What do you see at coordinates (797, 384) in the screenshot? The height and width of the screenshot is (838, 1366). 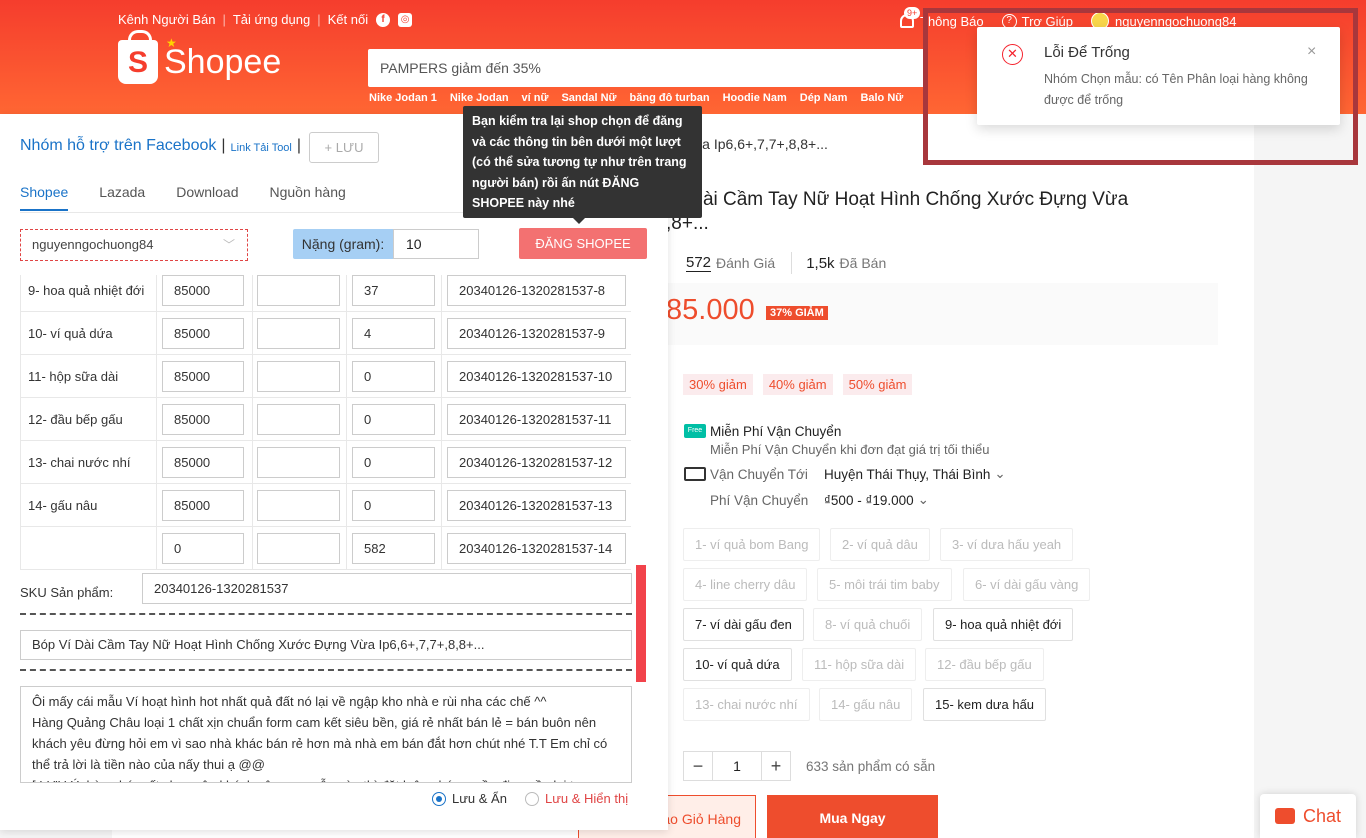 I see `voucher-tag: 40% giảm` at bounding box center [797, 384].